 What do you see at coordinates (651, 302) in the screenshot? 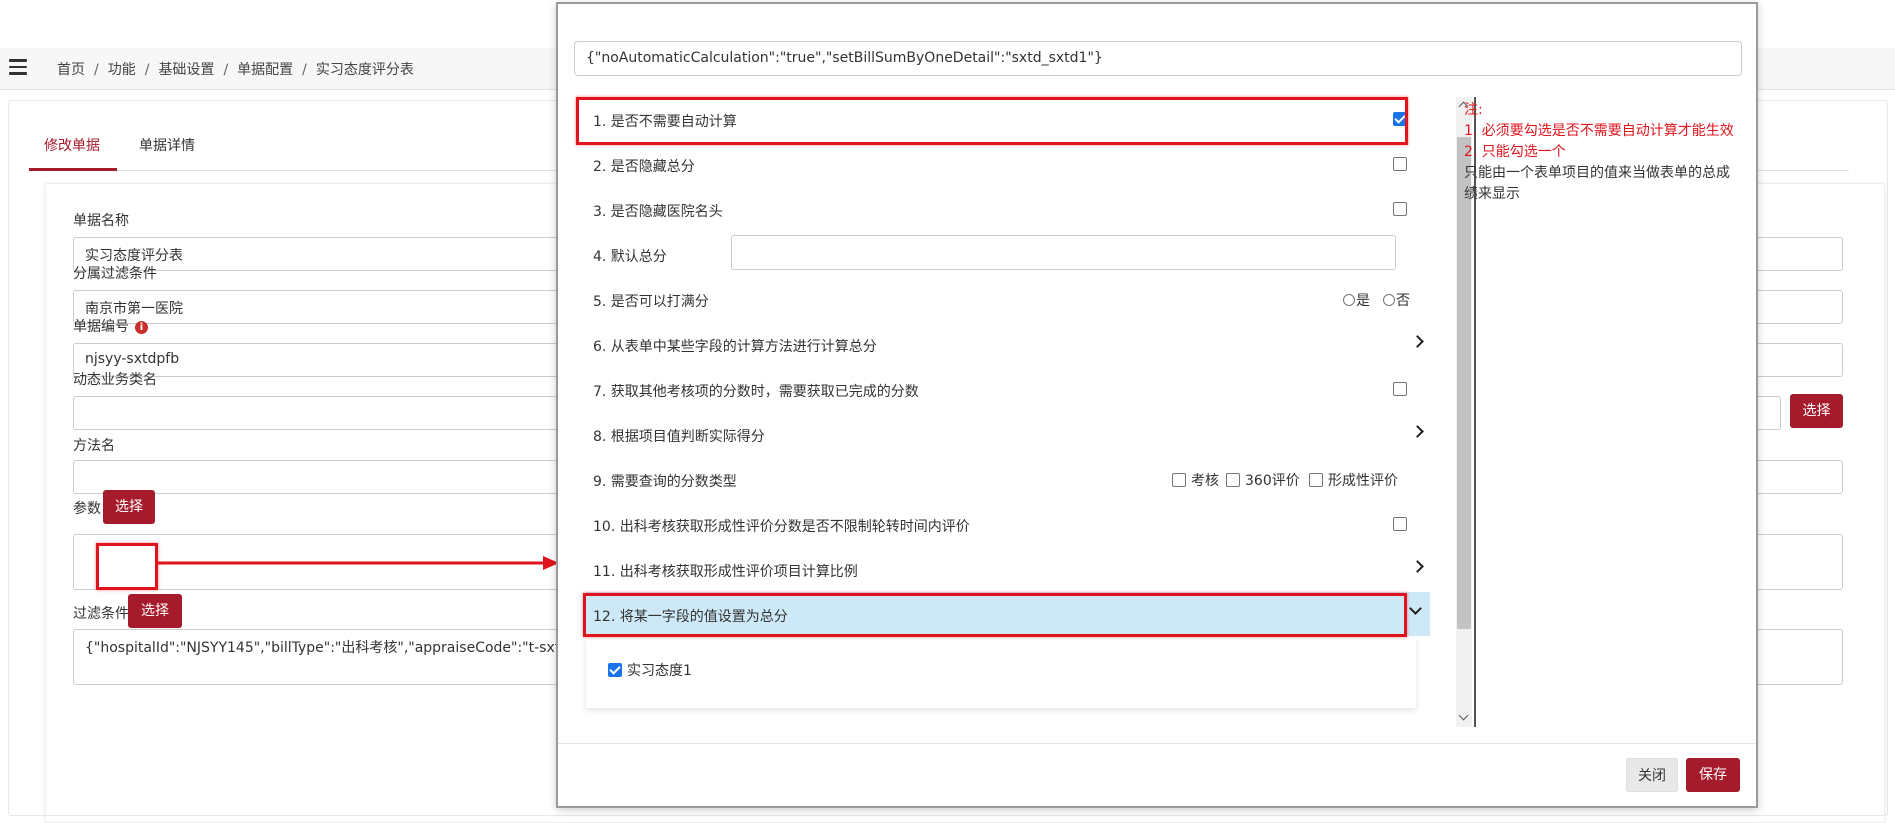
I see `option-label-5: 5. 是否可以打满分` at bounding box center [651, 302].